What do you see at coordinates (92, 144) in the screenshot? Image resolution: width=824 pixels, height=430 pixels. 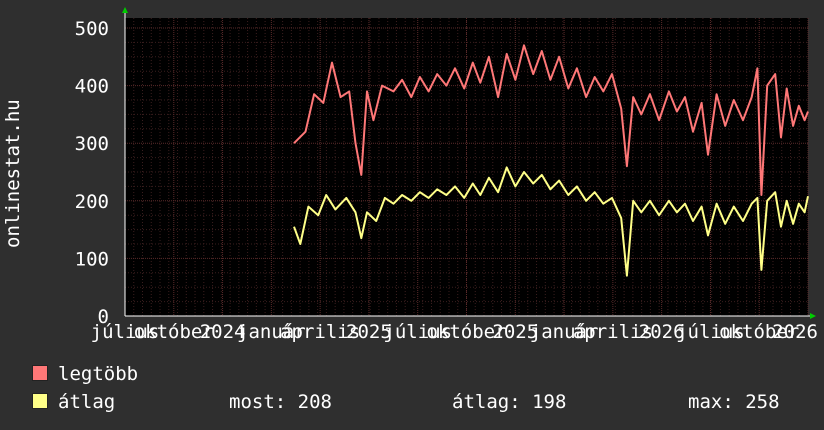 I see `y-tick-label: 300` at bounding box center [92, 144].